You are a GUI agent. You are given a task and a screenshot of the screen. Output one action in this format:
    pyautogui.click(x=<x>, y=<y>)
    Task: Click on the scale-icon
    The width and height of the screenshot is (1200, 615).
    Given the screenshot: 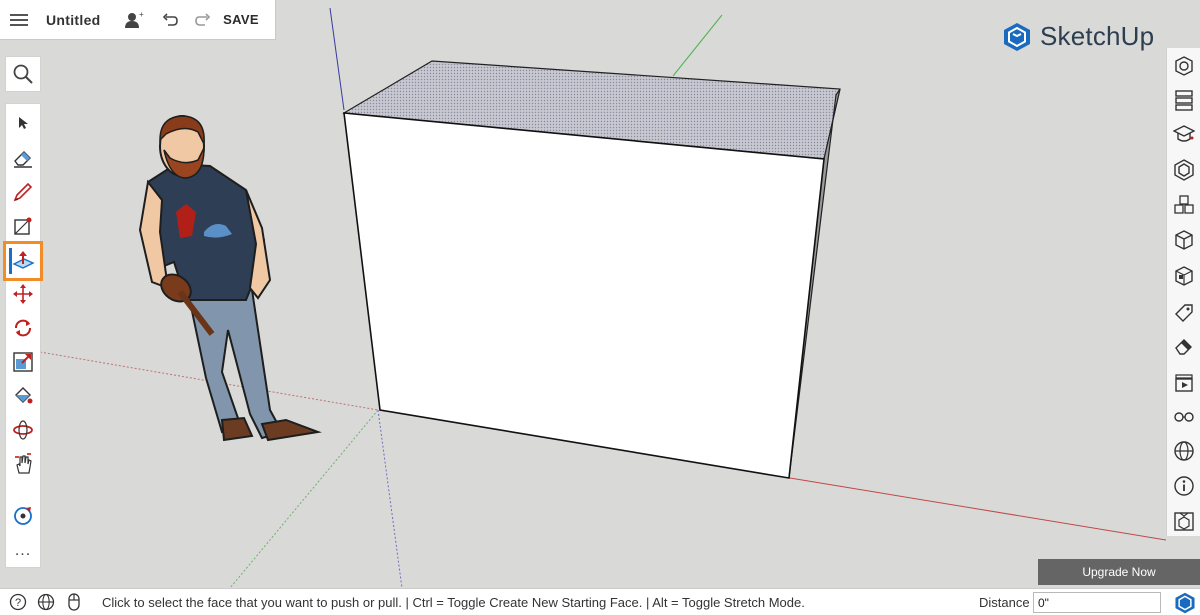 What is the action you would take?
    pyautogui.click(x=23, y=362)
    